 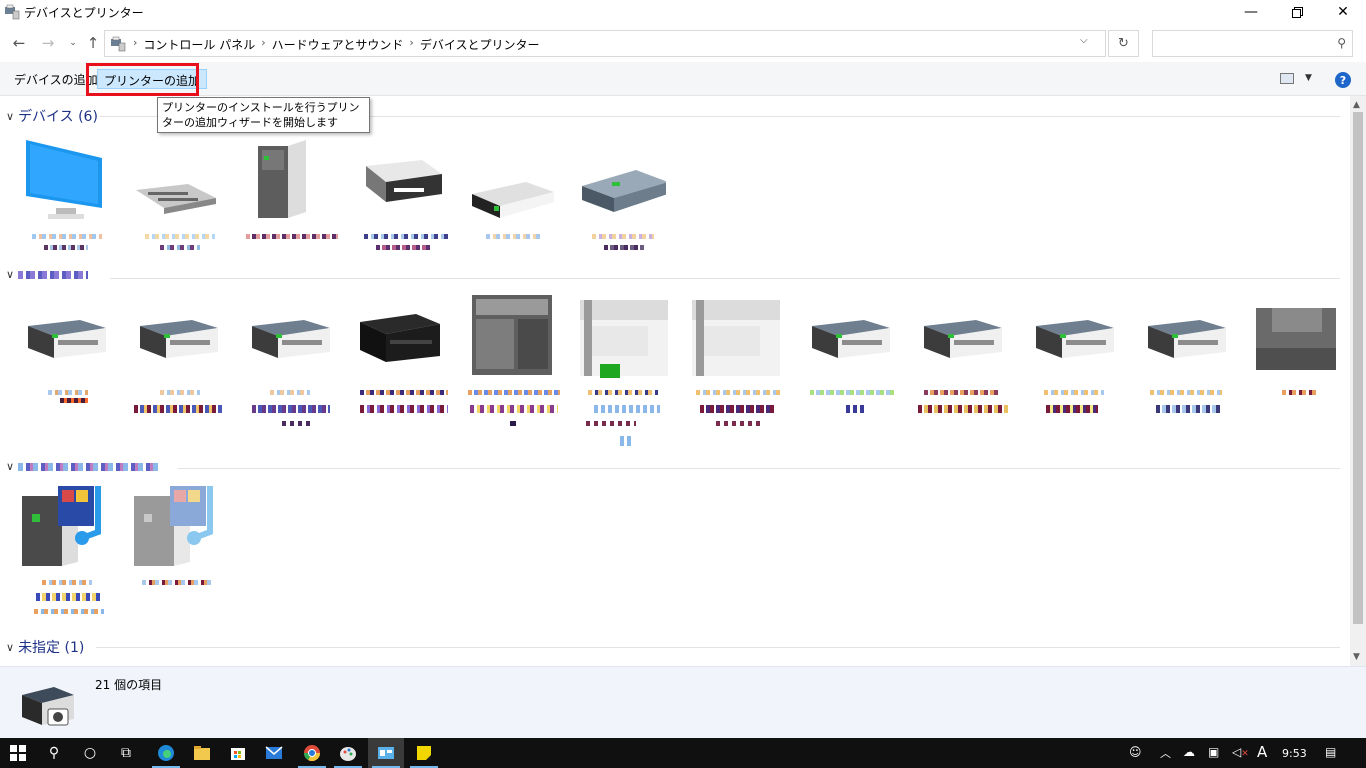 I want to click on circle-icon: ○, so click(x=90, y=753).